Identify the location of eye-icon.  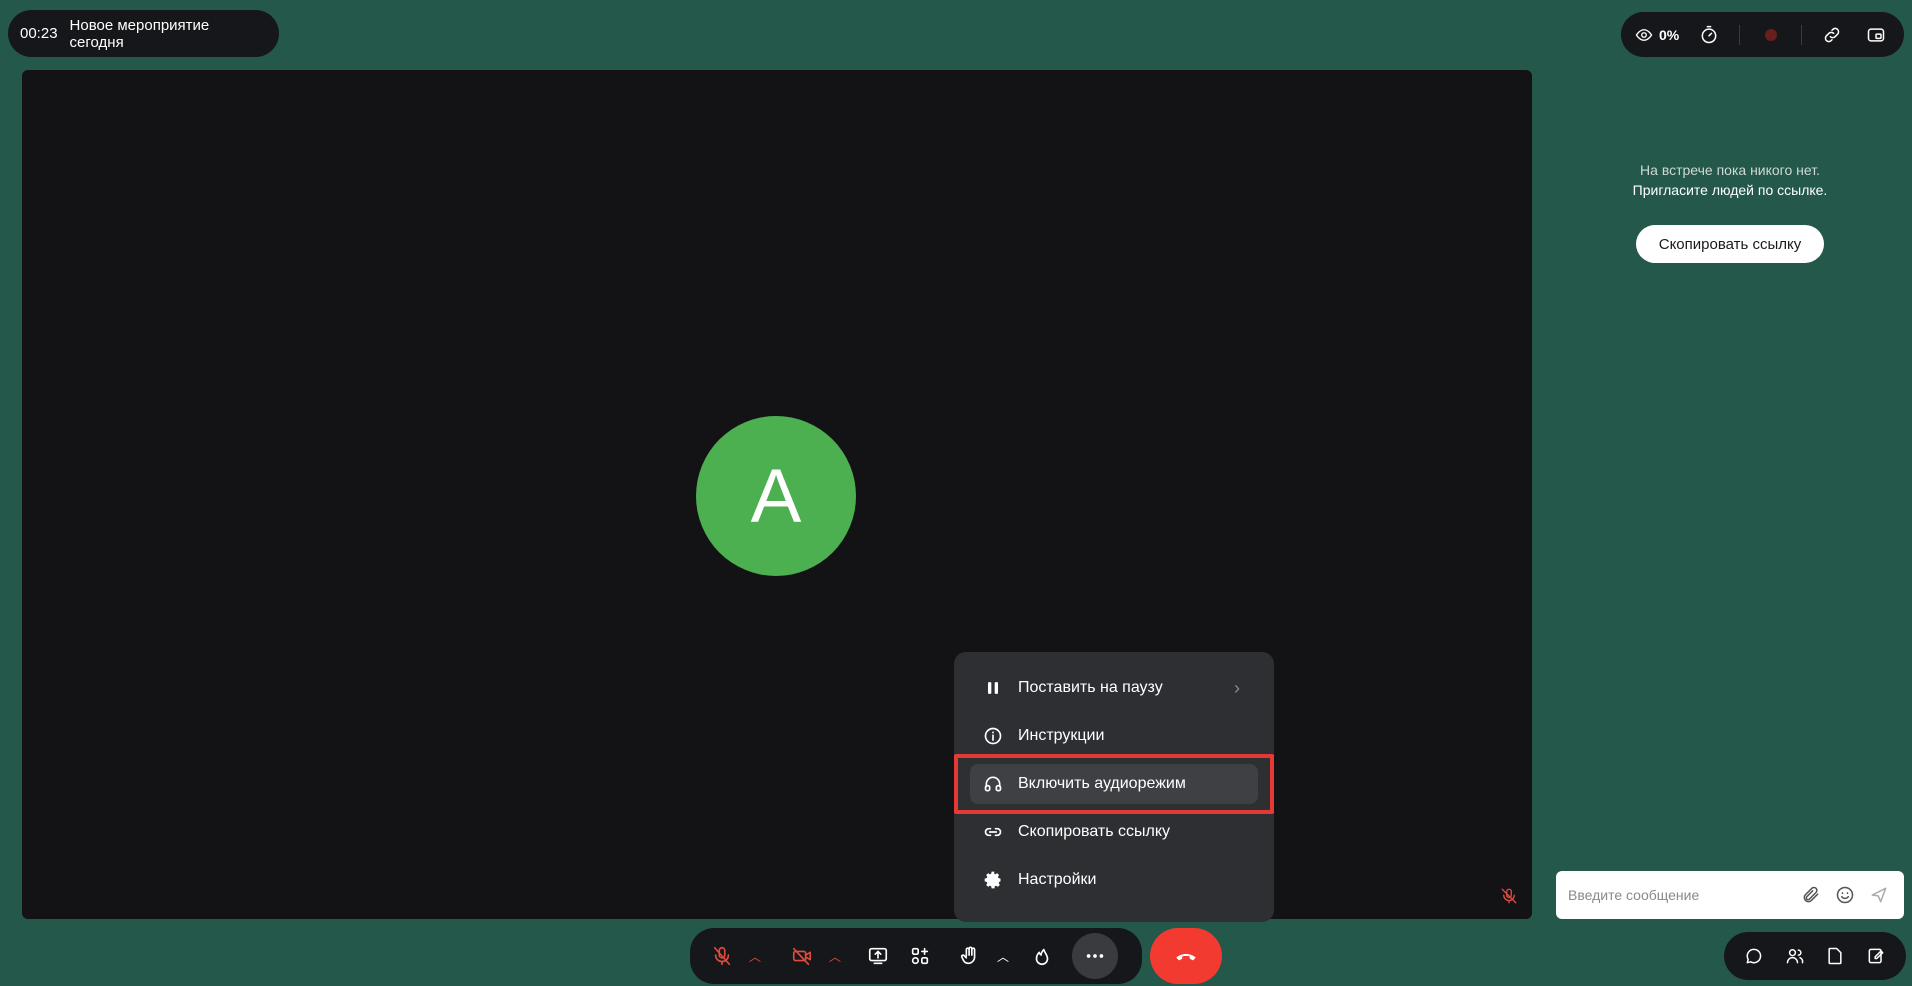
(1644, 34).